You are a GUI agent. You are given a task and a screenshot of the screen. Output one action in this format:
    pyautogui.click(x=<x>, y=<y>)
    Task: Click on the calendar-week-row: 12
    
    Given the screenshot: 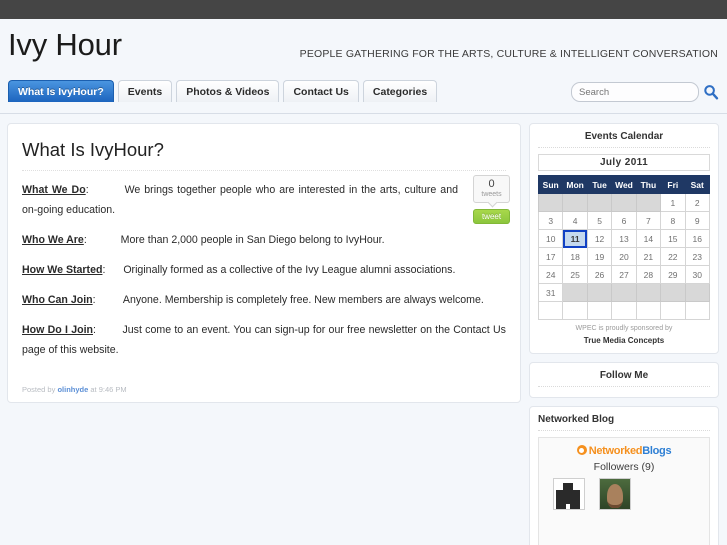 What is the action you would take?
    pyautogui.click(x=624, y=202)
    